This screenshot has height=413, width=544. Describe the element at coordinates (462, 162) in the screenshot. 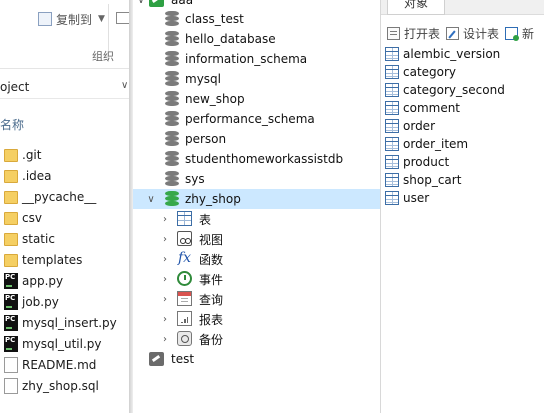

I see `table-list-item: product` at that location.